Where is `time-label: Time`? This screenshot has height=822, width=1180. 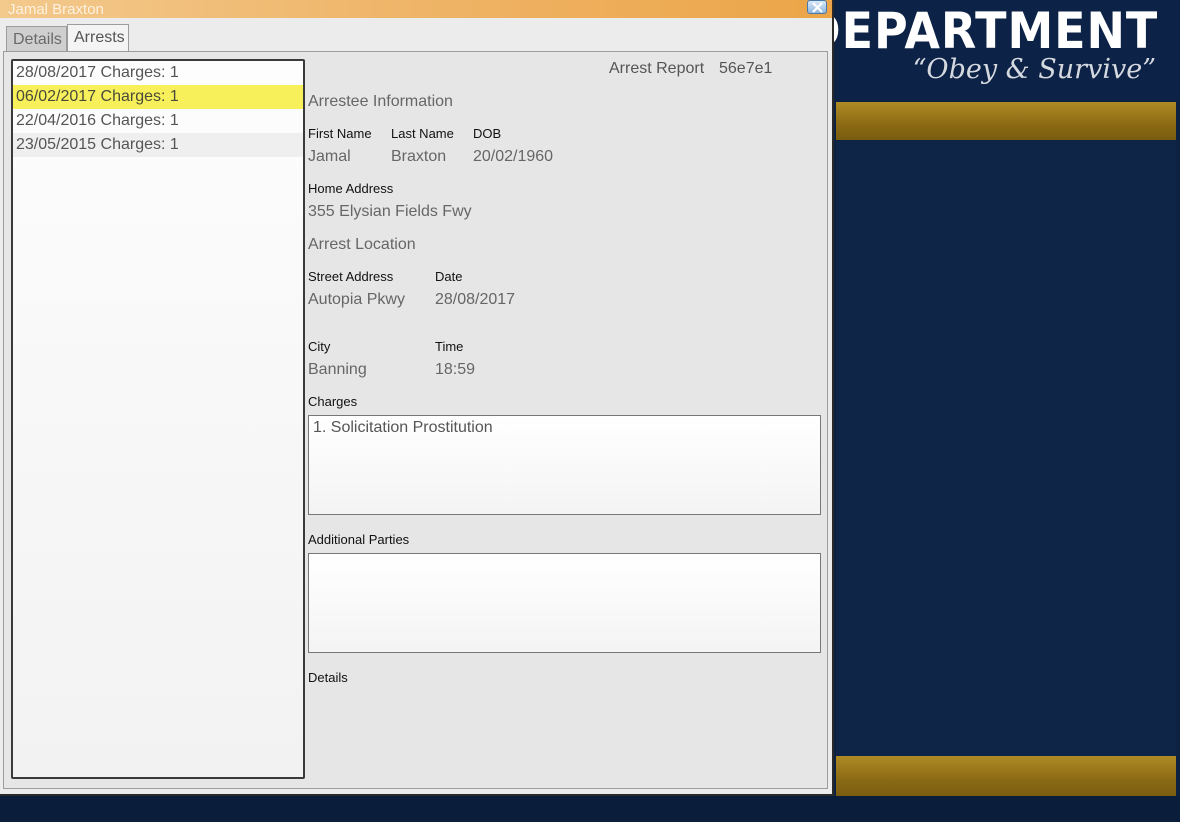
time-label: Time is located at coordinates (449, 346).